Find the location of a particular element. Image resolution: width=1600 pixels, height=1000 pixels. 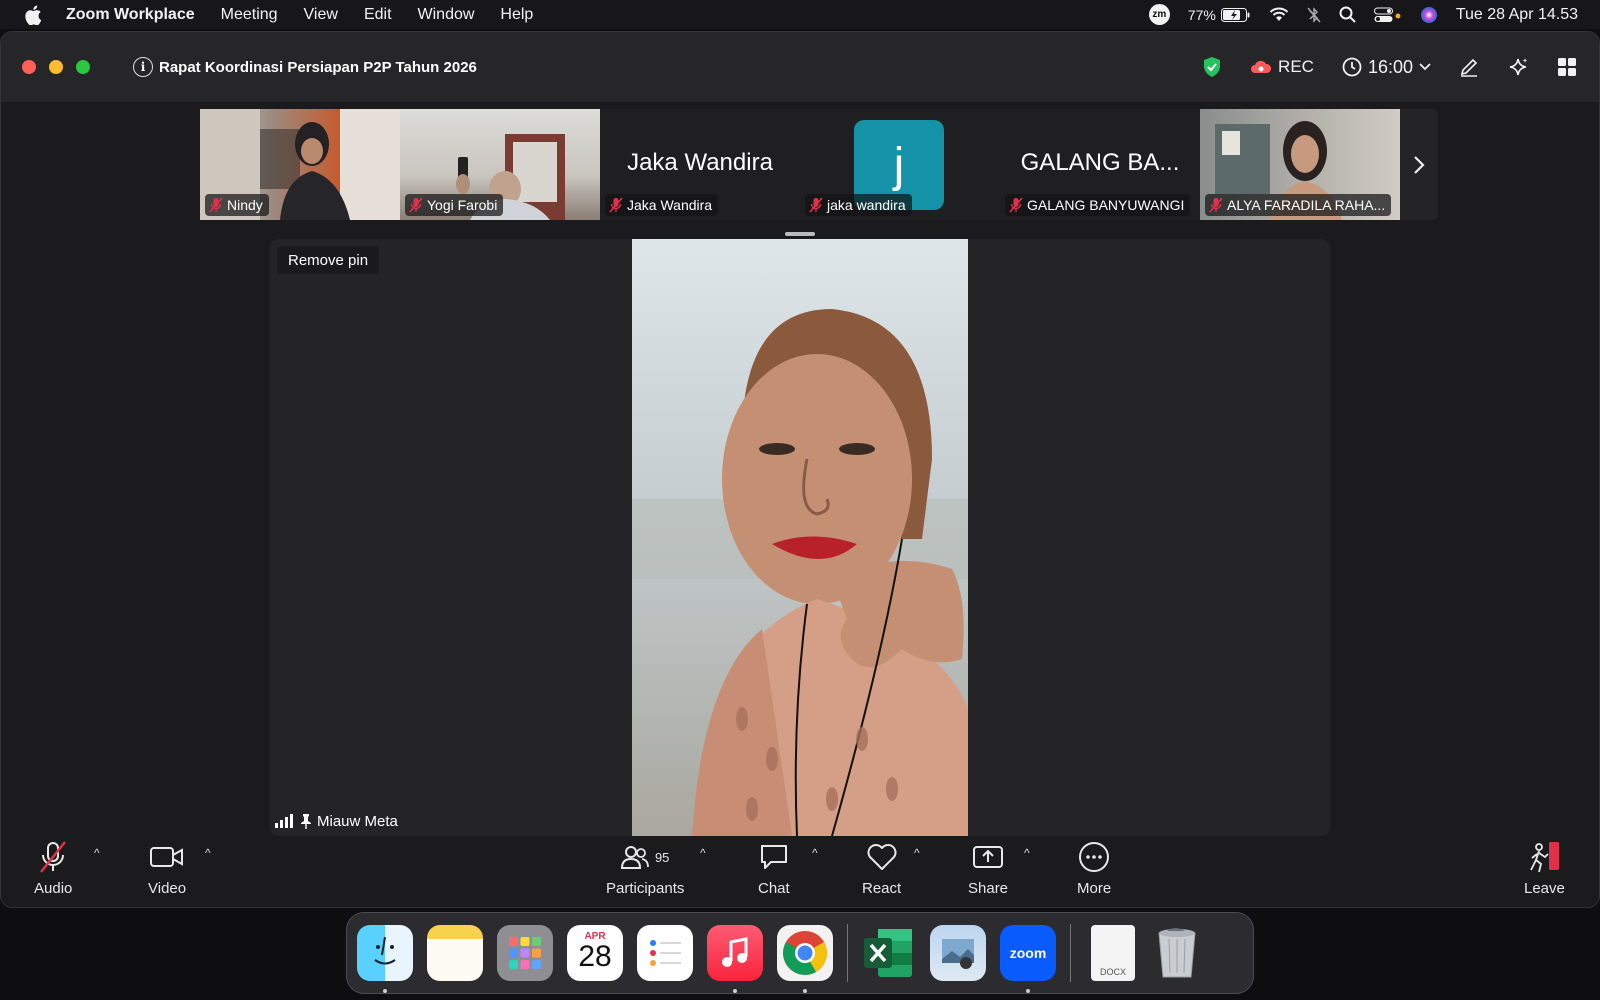

battery-percent: 77% is located at coordinates (1201, 14).